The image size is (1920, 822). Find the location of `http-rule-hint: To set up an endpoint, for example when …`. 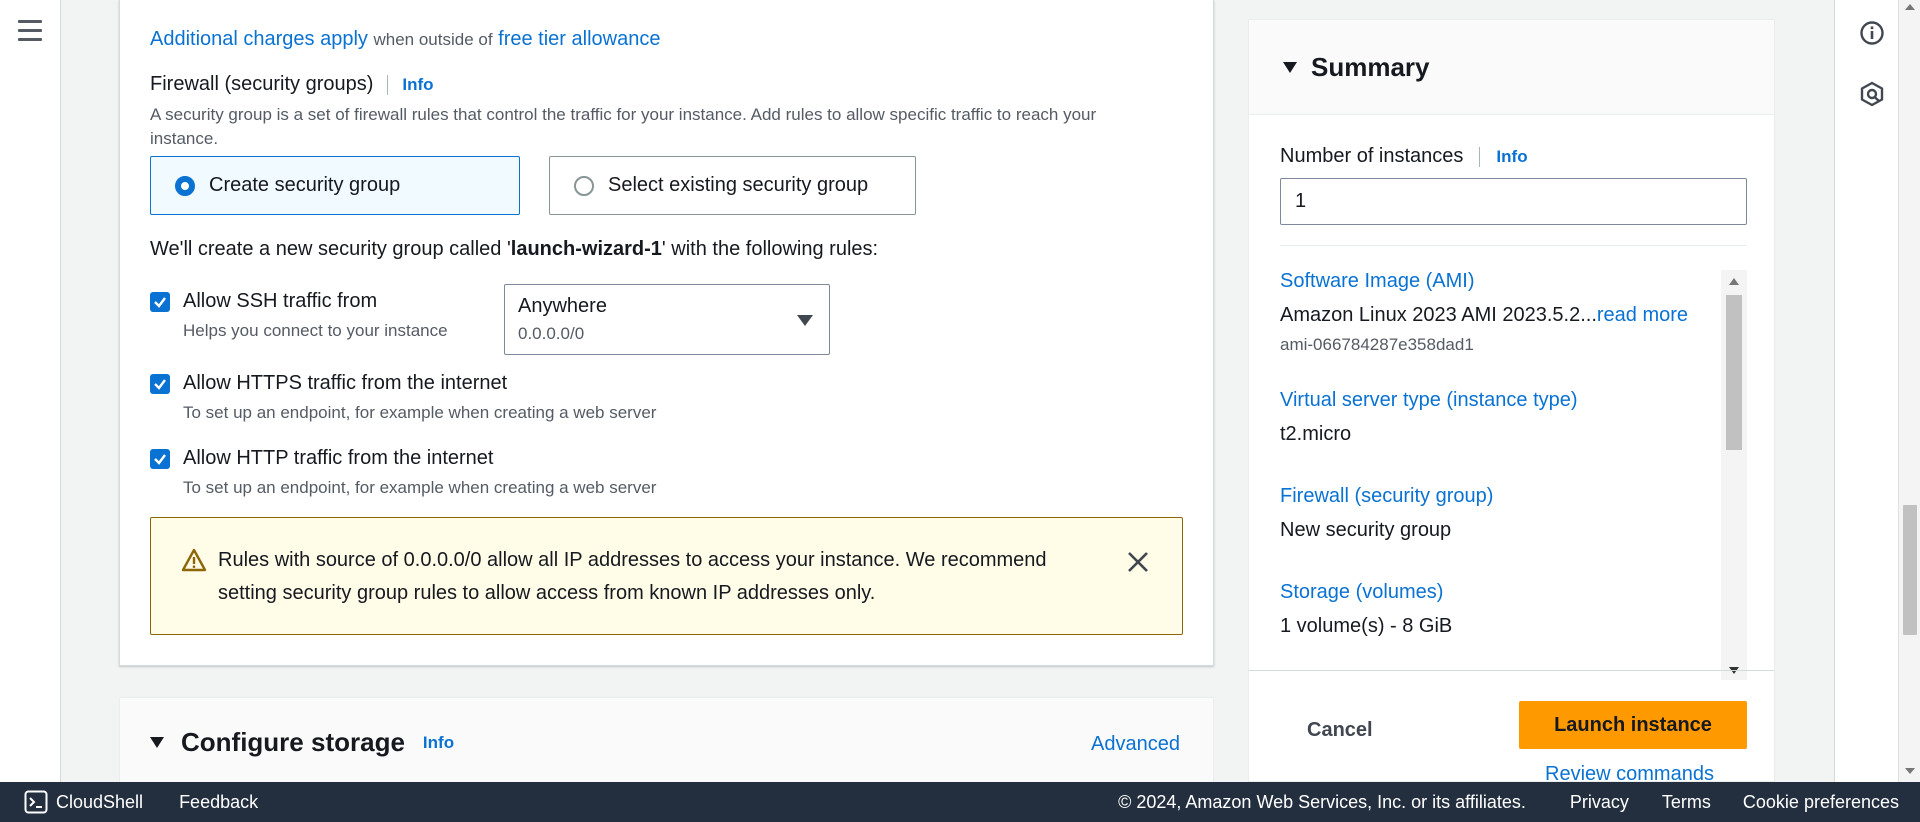

http-rule-hint: To set up an endpoint, for example when … is located at coordinates (420, 487).